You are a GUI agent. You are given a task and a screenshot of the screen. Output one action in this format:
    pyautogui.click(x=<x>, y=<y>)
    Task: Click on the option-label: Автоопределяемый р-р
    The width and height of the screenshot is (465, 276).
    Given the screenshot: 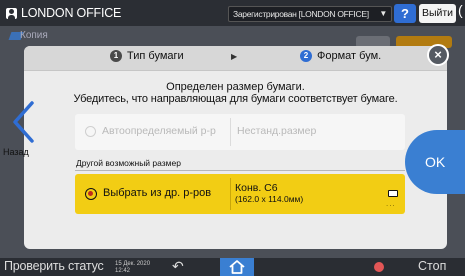 What is the action you would take?
    pyautogui.click(x=159, y=131)
    